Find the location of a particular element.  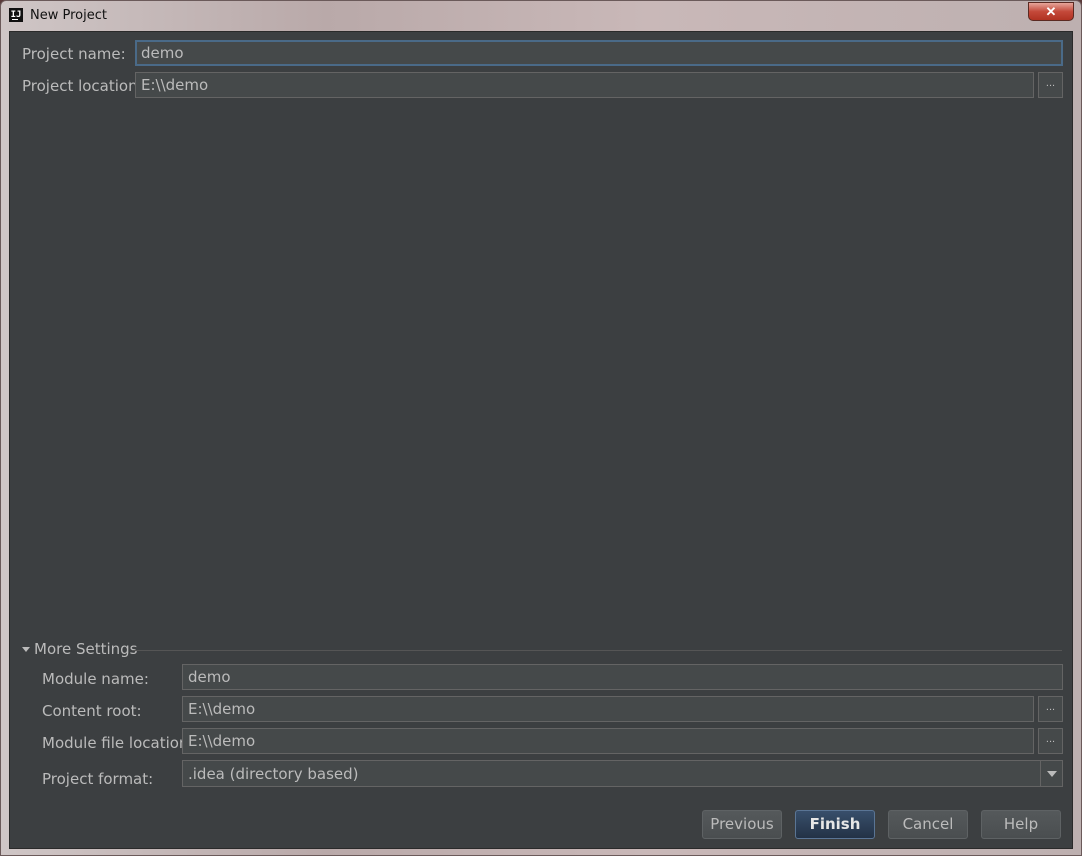

project-format-select: .idea (directory based) is located at coordinates (622, 773).